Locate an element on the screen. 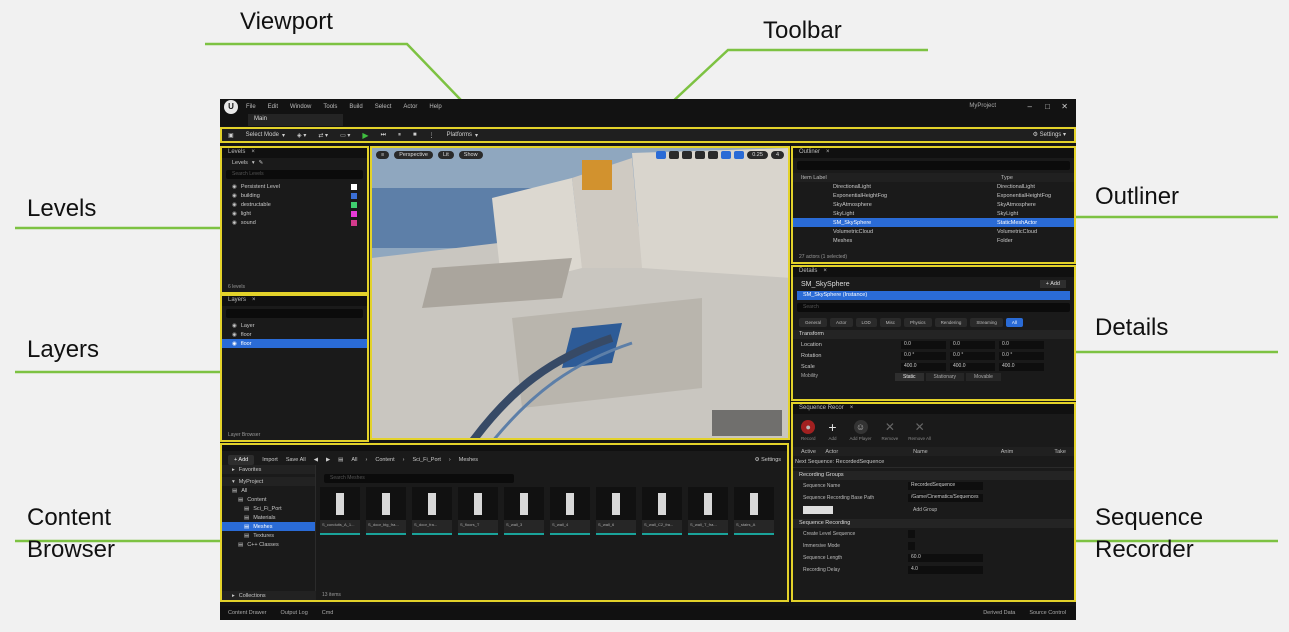 The image size is (1289, 632). filter-button: Physics is located at coordinates (918, 322).